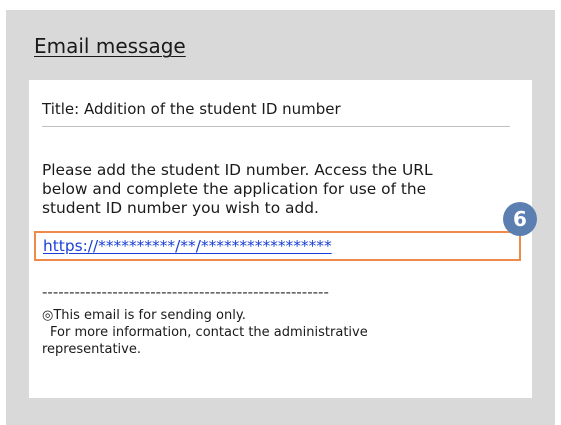 This screenshot has width=561, height=425. What do you see at coordinates (91, 349) in the screenshot?
I see `footer-line: representative.` at bounding box center [91, 349].